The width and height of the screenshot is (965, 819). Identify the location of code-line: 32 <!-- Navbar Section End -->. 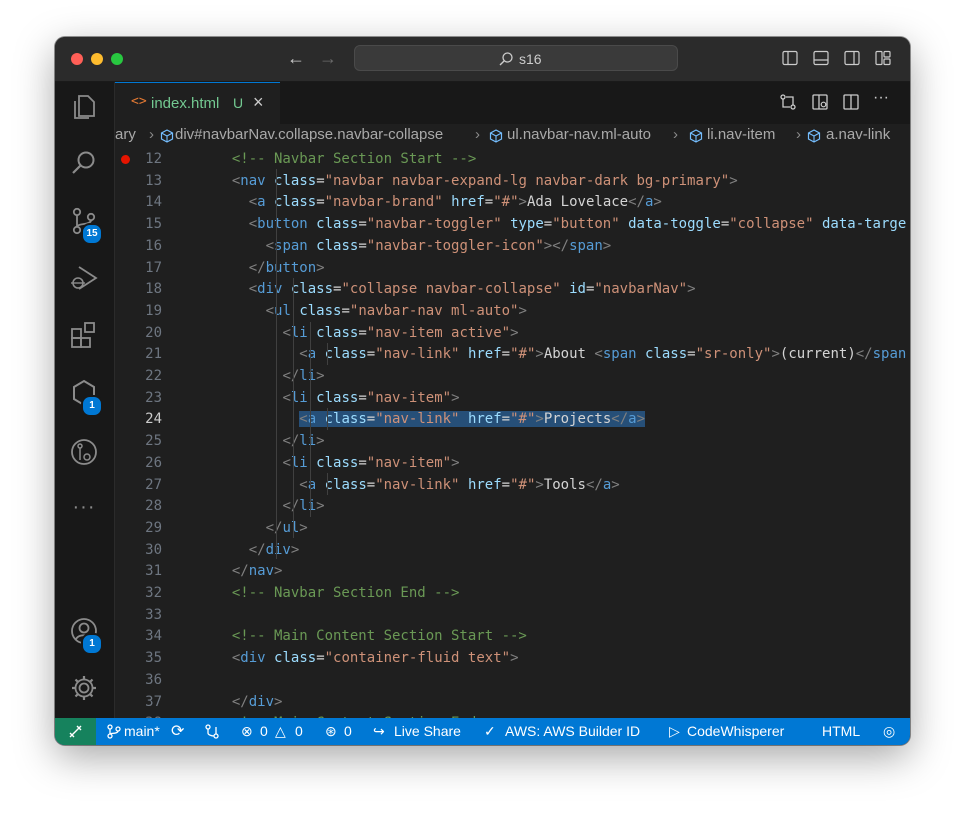
(512, 594).